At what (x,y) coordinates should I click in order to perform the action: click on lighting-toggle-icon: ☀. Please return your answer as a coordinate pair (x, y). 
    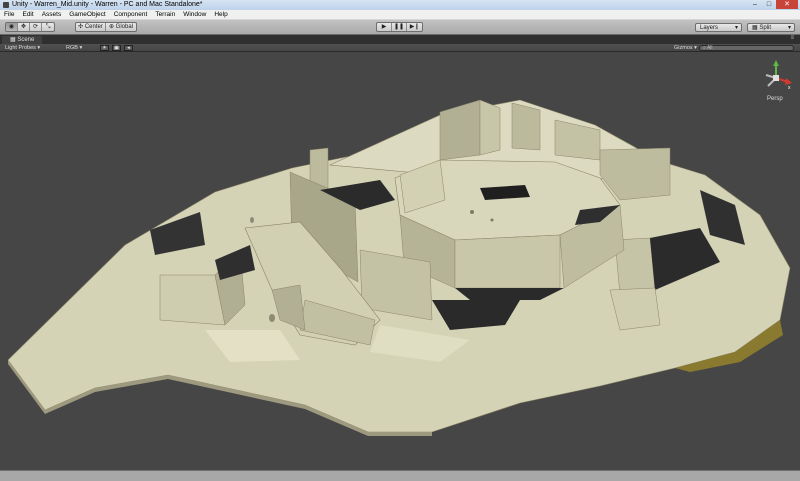
    Looking at the image, I should click on (104, 48).